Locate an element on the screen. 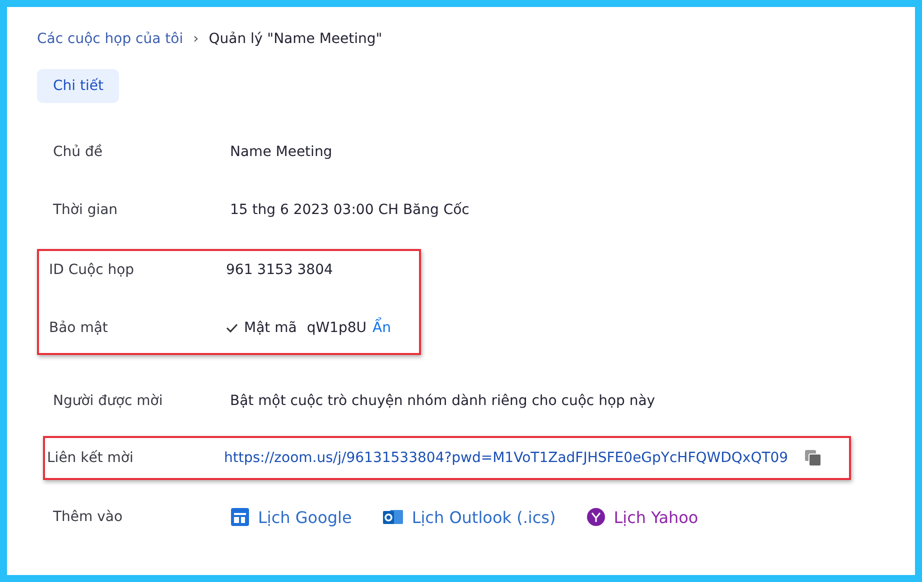 The width and height of the screenshot is (922, 582). invite-link: https://zoom.us/j/96131533804?pwd=M1VoT1ZadFJHSFE0eGpYcHFQWDQxQT09 is located at coordinates (506, 458).